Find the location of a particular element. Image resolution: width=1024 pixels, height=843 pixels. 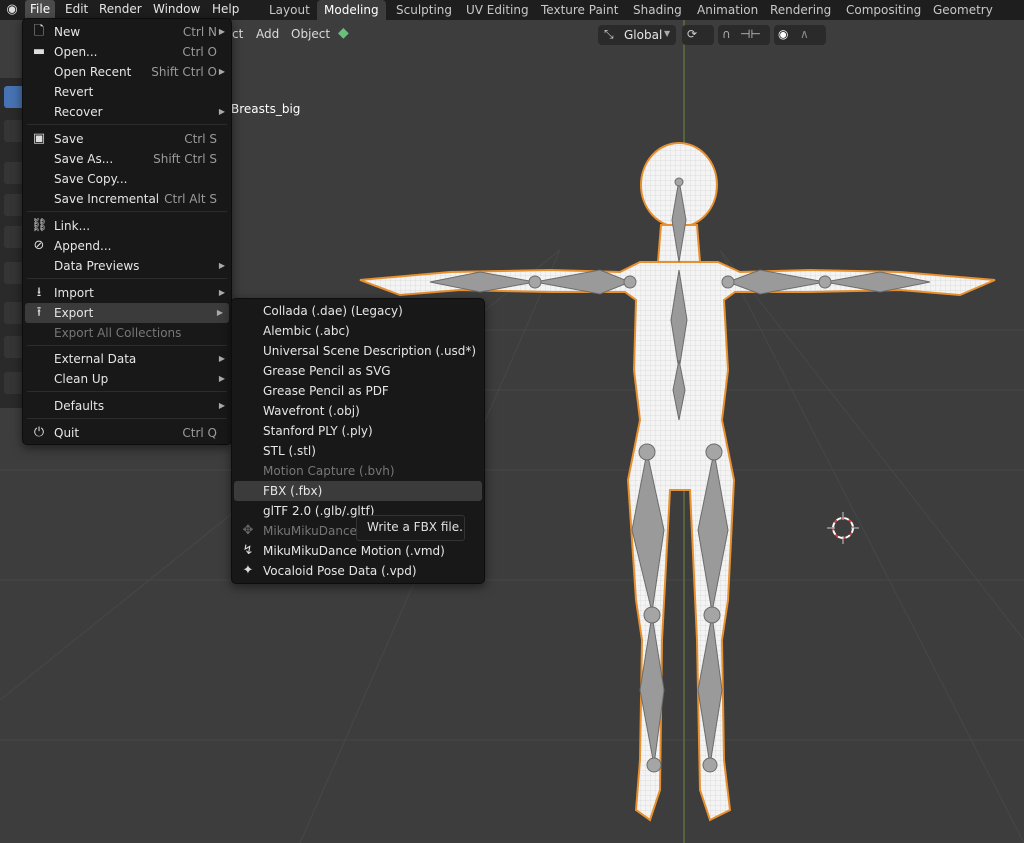

menu-item-export-all-collections: Export All Collections is located at coordinates (127, 333).